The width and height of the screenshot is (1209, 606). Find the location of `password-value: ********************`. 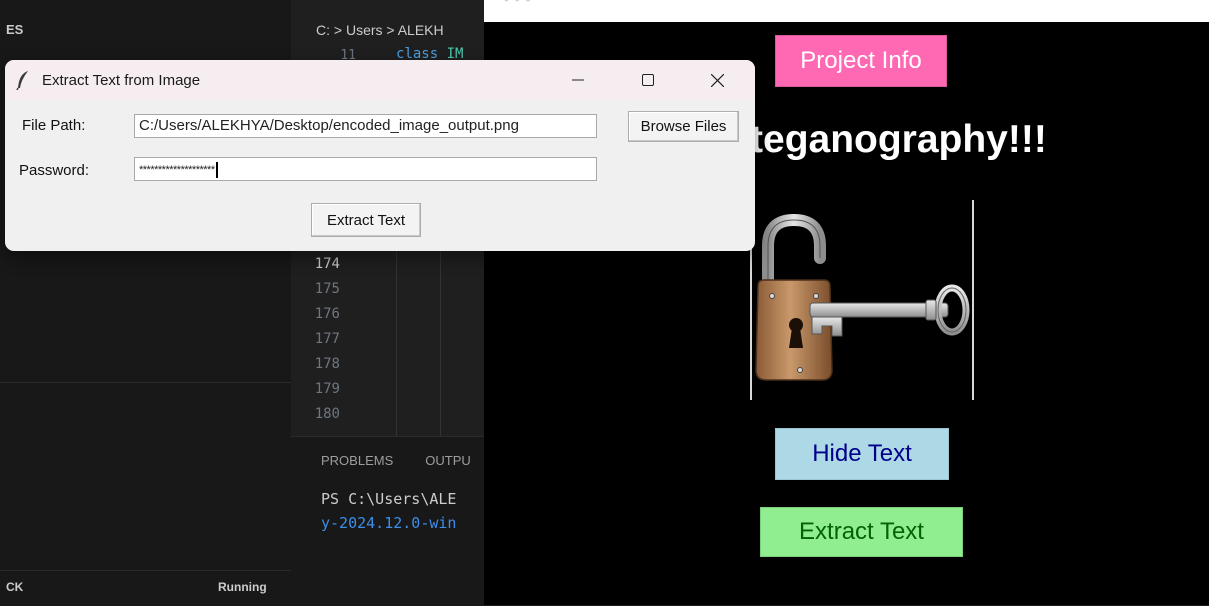

password-value: ******************** is located at coordinates (177, 169).